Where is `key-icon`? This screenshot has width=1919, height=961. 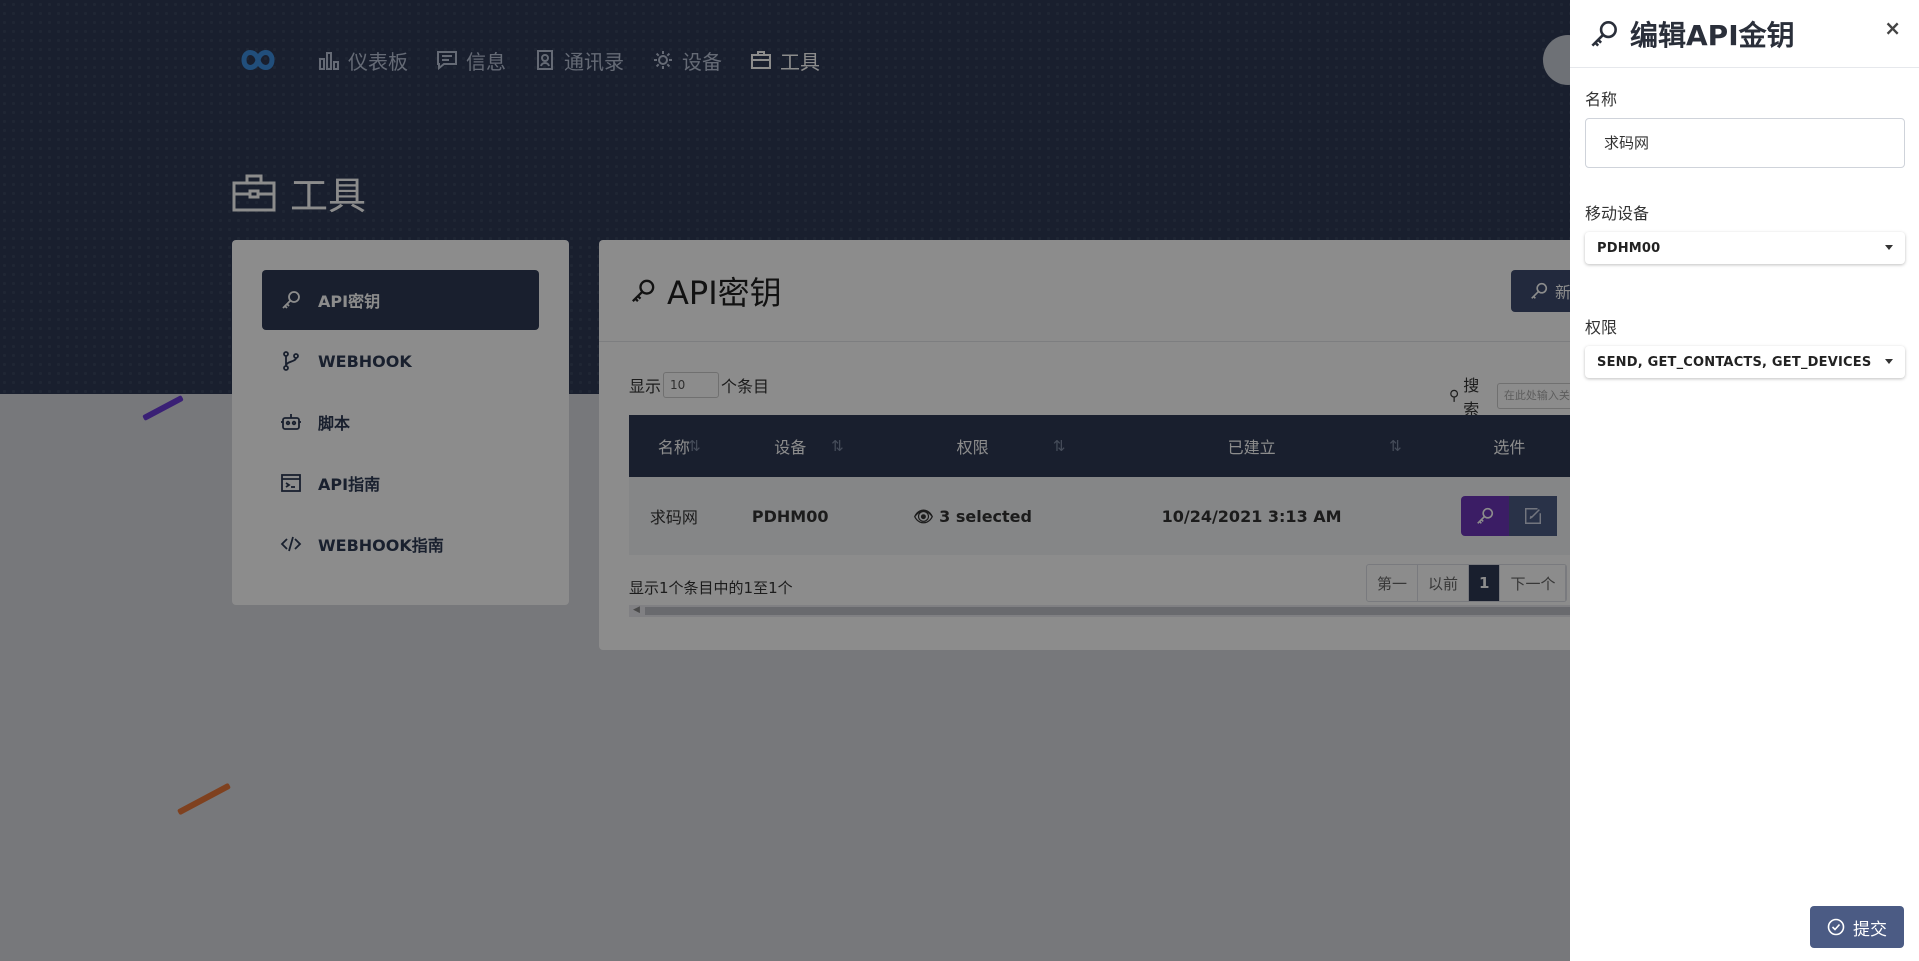 key-icon is located at coordinates (1604, 33).